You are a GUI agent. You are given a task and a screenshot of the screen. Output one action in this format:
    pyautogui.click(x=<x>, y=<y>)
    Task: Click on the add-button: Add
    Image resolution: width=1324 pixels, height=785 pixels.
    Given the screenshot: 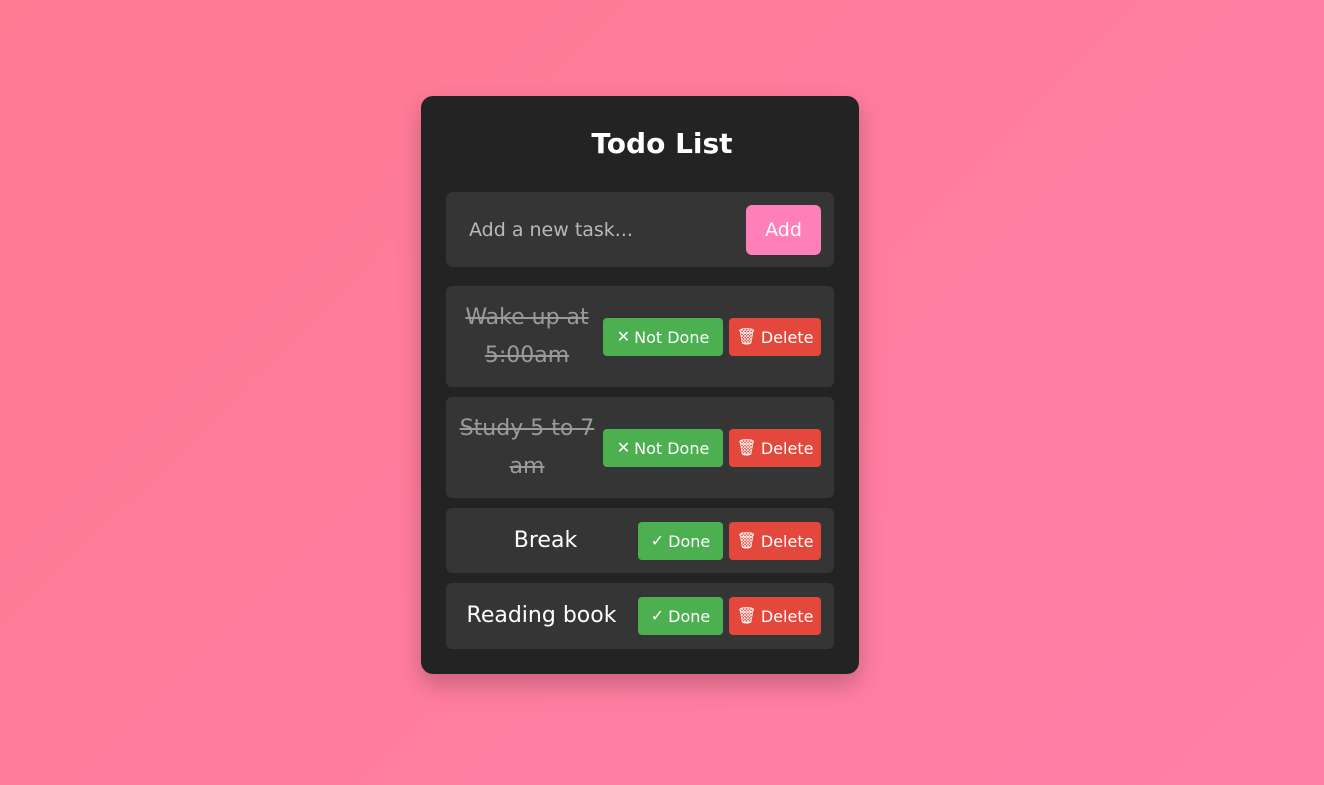 What is the action you would take?
    pyautogui.click(x=783, y=230)
    